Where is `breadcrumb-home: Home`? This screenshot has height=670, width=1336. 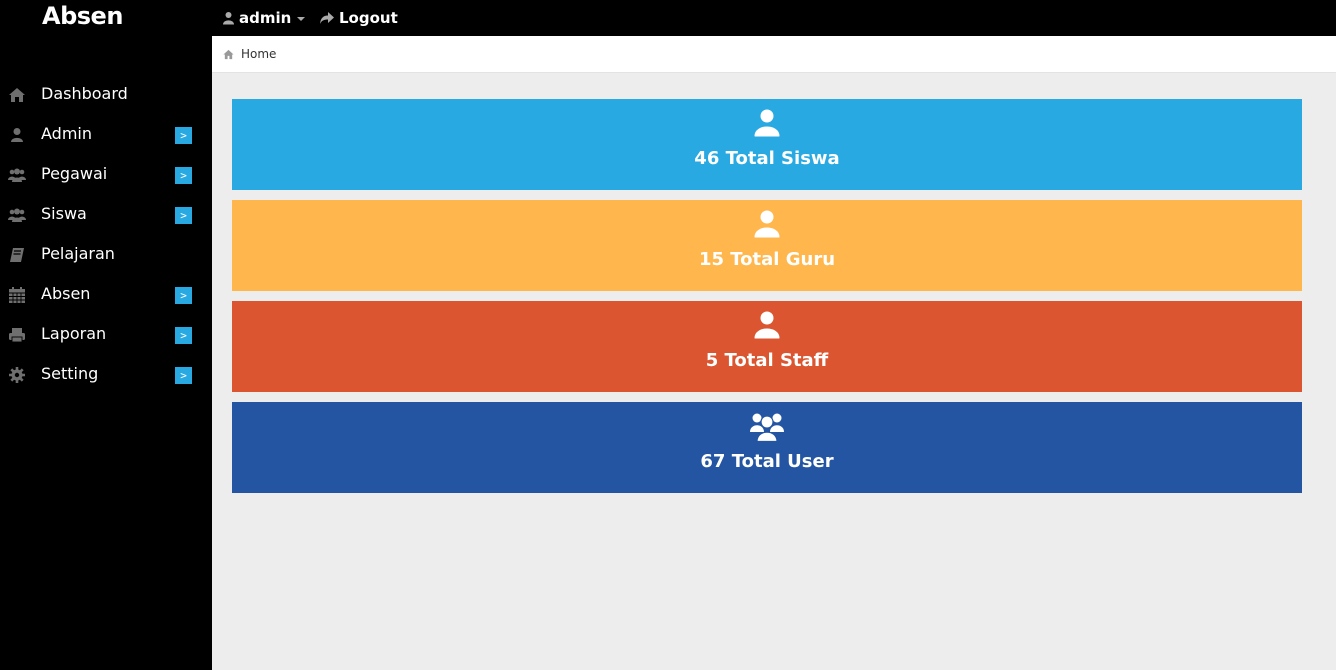
breadcrumb-home: Home is located at coordinates (258, 54).